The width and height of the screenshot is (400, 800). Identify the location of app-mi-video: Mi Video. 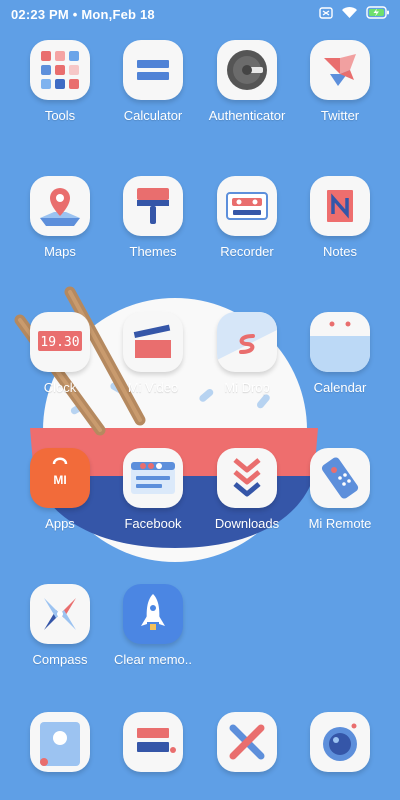
(153, 353).